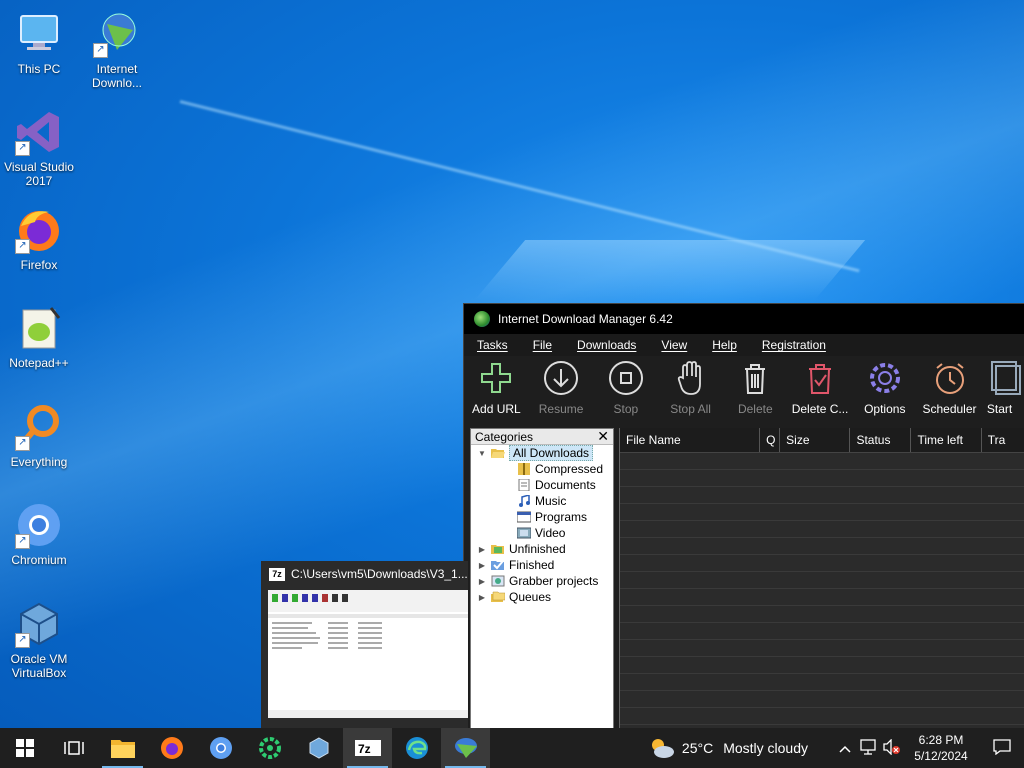  I want to click on categories-header: Categories ✕, so click(542, 436).